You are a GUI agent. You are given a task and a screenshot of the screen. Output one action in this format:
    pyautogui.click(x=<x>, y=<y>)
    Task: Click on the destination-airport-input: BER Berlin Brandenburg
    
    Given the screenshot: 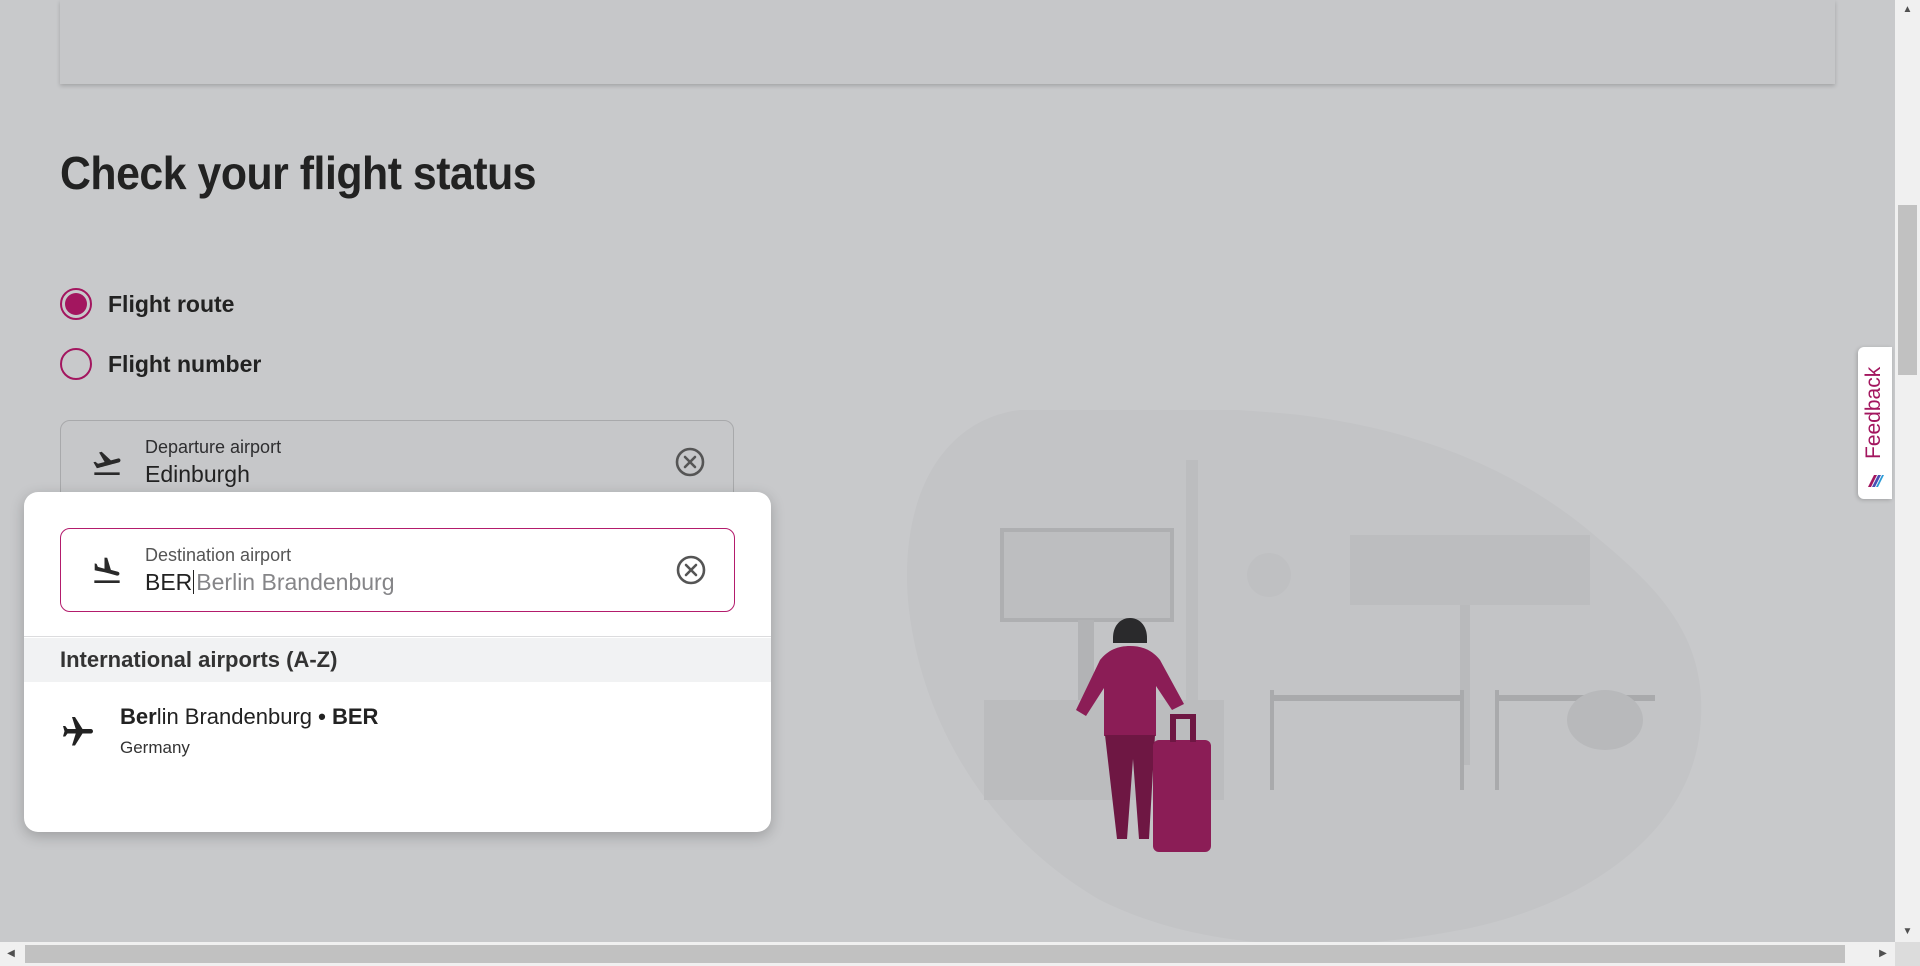 What is the action you would take?
    pyautogui.click(x=269, y=582)
    